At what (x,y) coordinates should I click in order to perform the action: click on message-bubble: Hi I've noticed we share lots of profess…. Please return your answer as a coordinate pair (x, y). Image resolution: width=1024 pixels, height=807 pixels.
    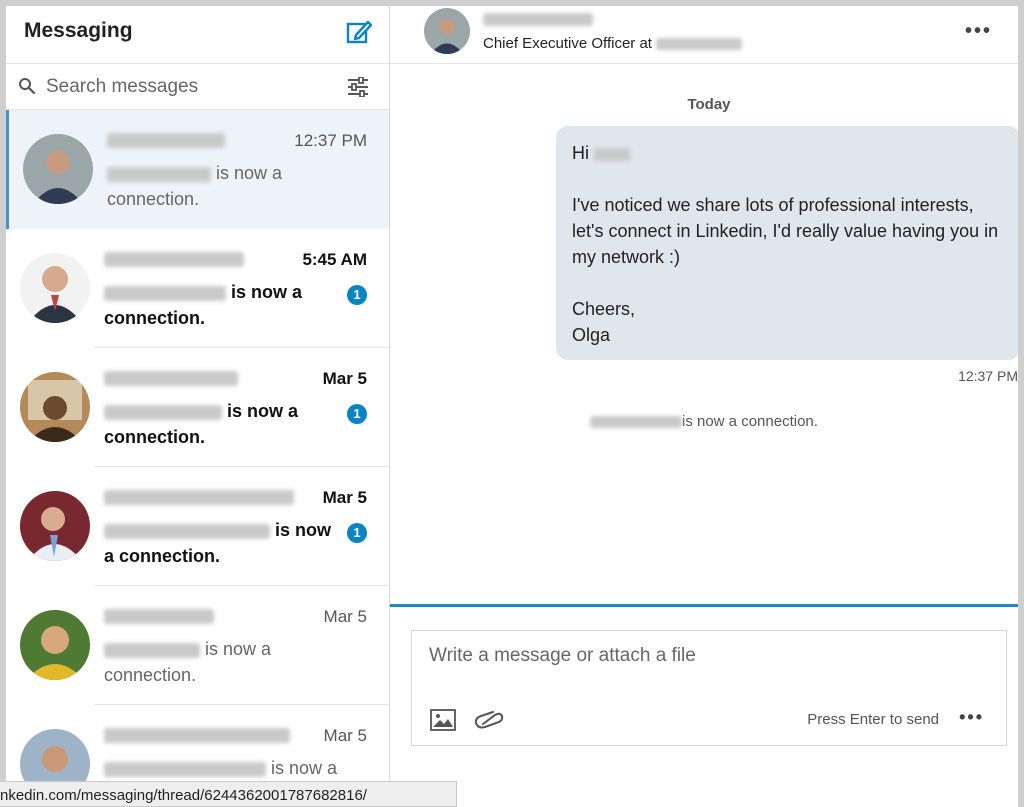
    Looking at the image, I should click on (787, 243).